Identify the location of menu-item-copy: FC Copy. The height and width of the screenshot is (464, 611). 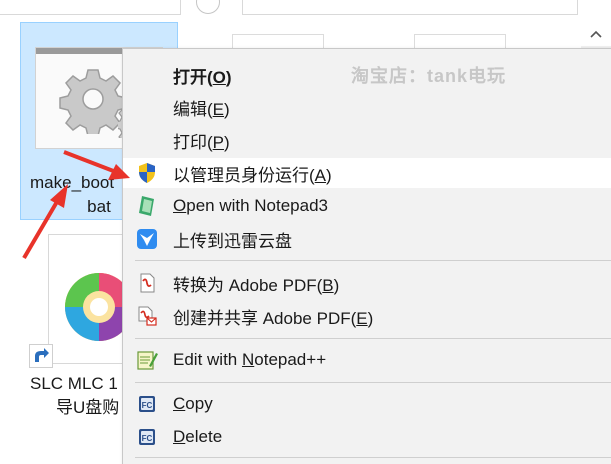
(367, 404).